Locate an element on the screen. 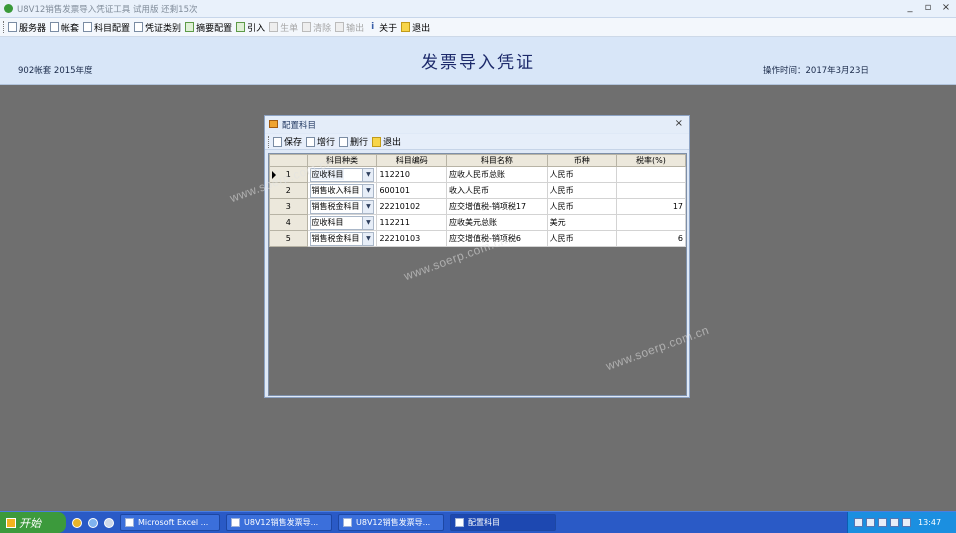  row-header: 2 is located at coordinates (288, 190).